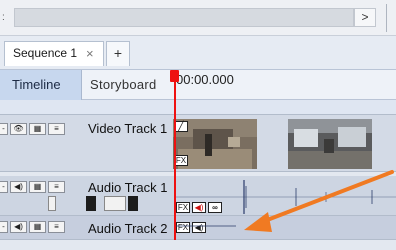  I want to click on playhead-line, so click(175, 160).